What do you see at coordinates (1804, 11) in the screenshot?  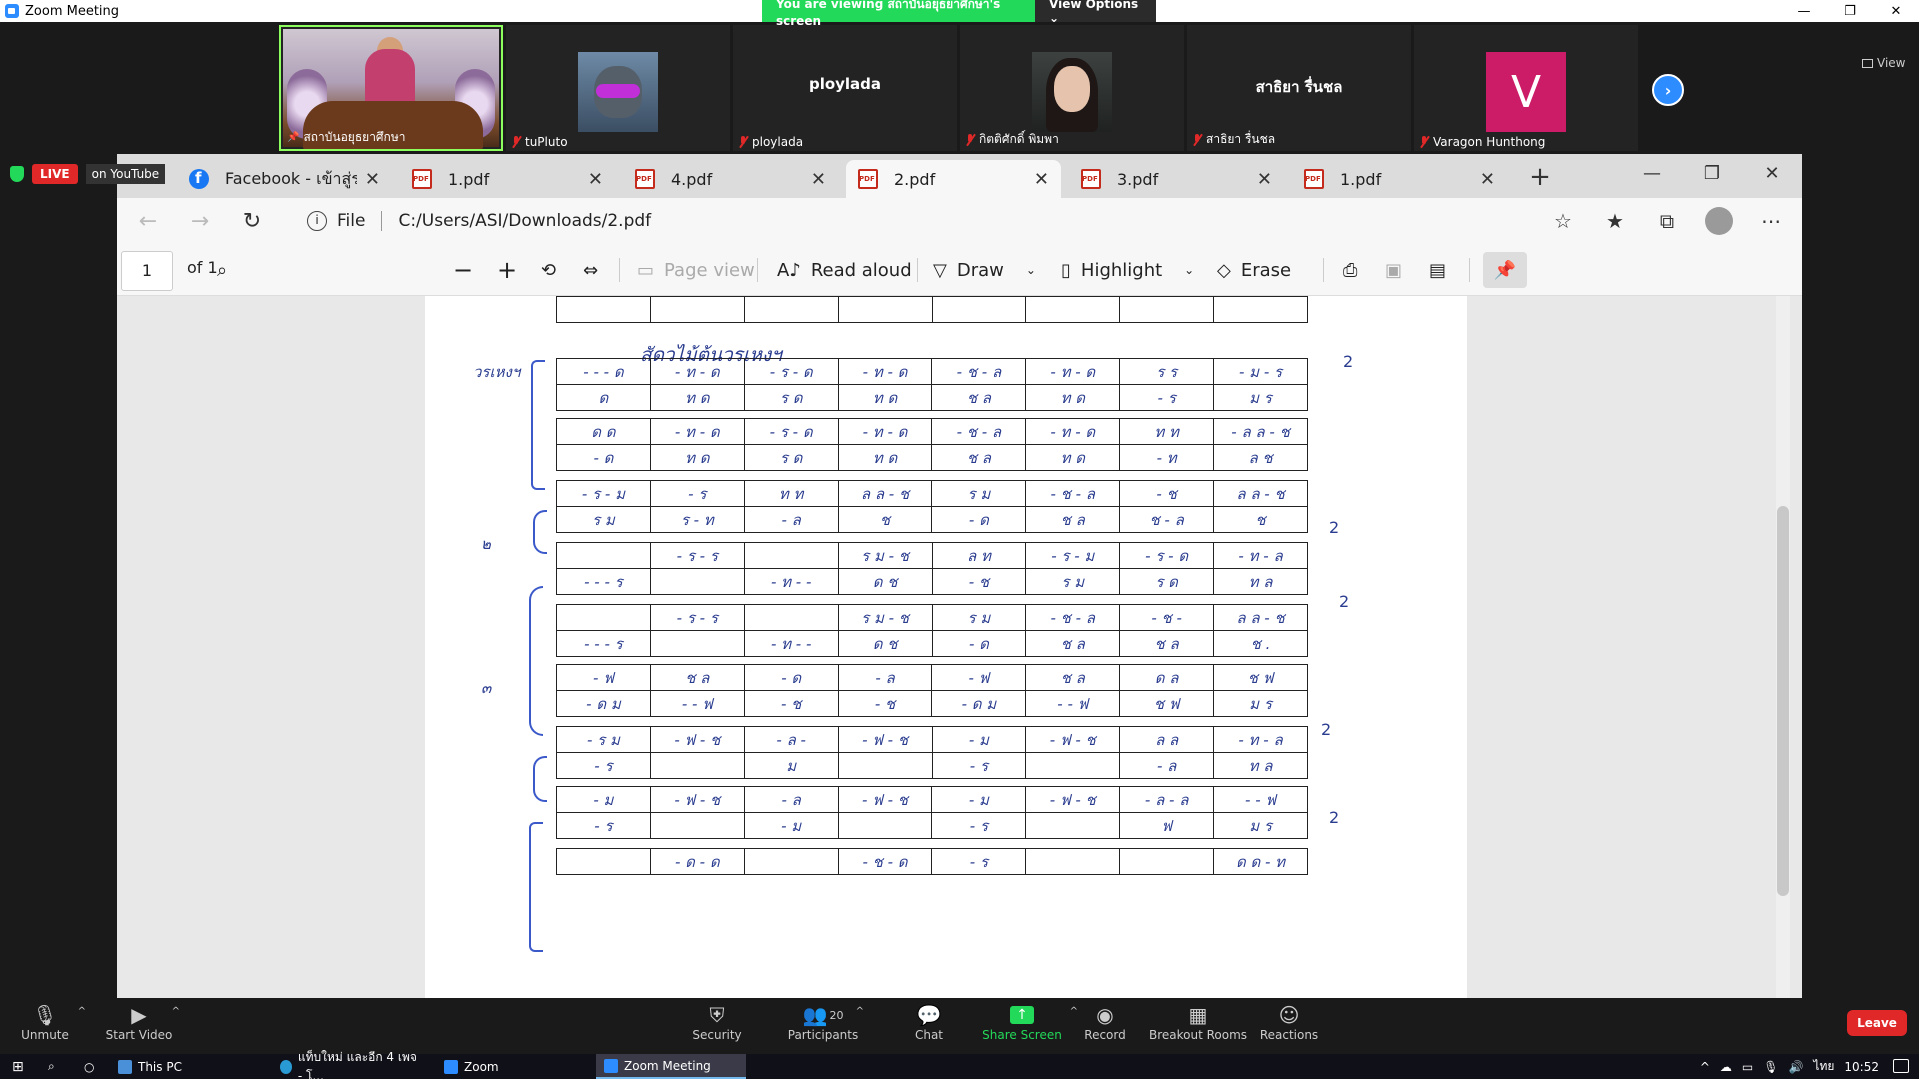 I see `minimize-button: —` at bounding box center [1804, 11].